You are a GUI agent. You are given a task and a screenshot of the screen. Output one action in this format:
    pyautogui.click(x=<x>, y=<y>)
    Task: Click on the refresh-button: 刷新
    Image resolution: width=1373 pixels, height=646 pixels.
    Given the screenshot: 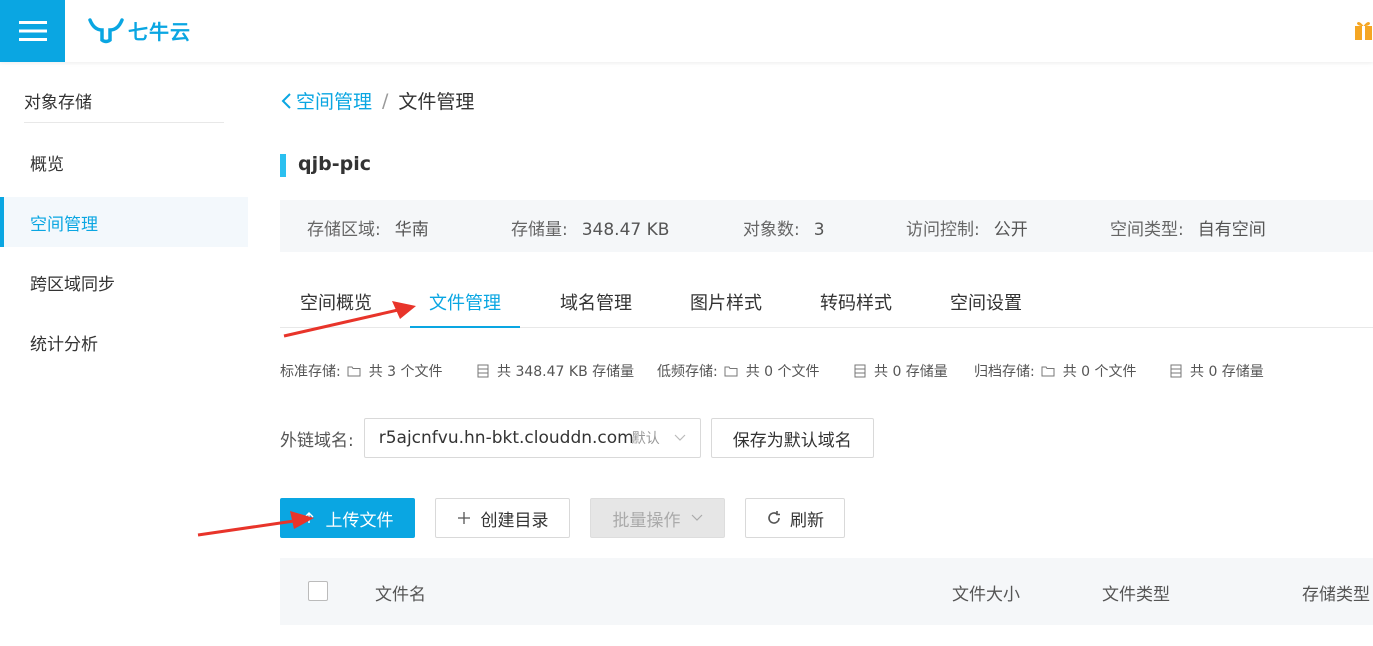 What is the action you would take?
    pyautogui.click(x=795, y=518)
    